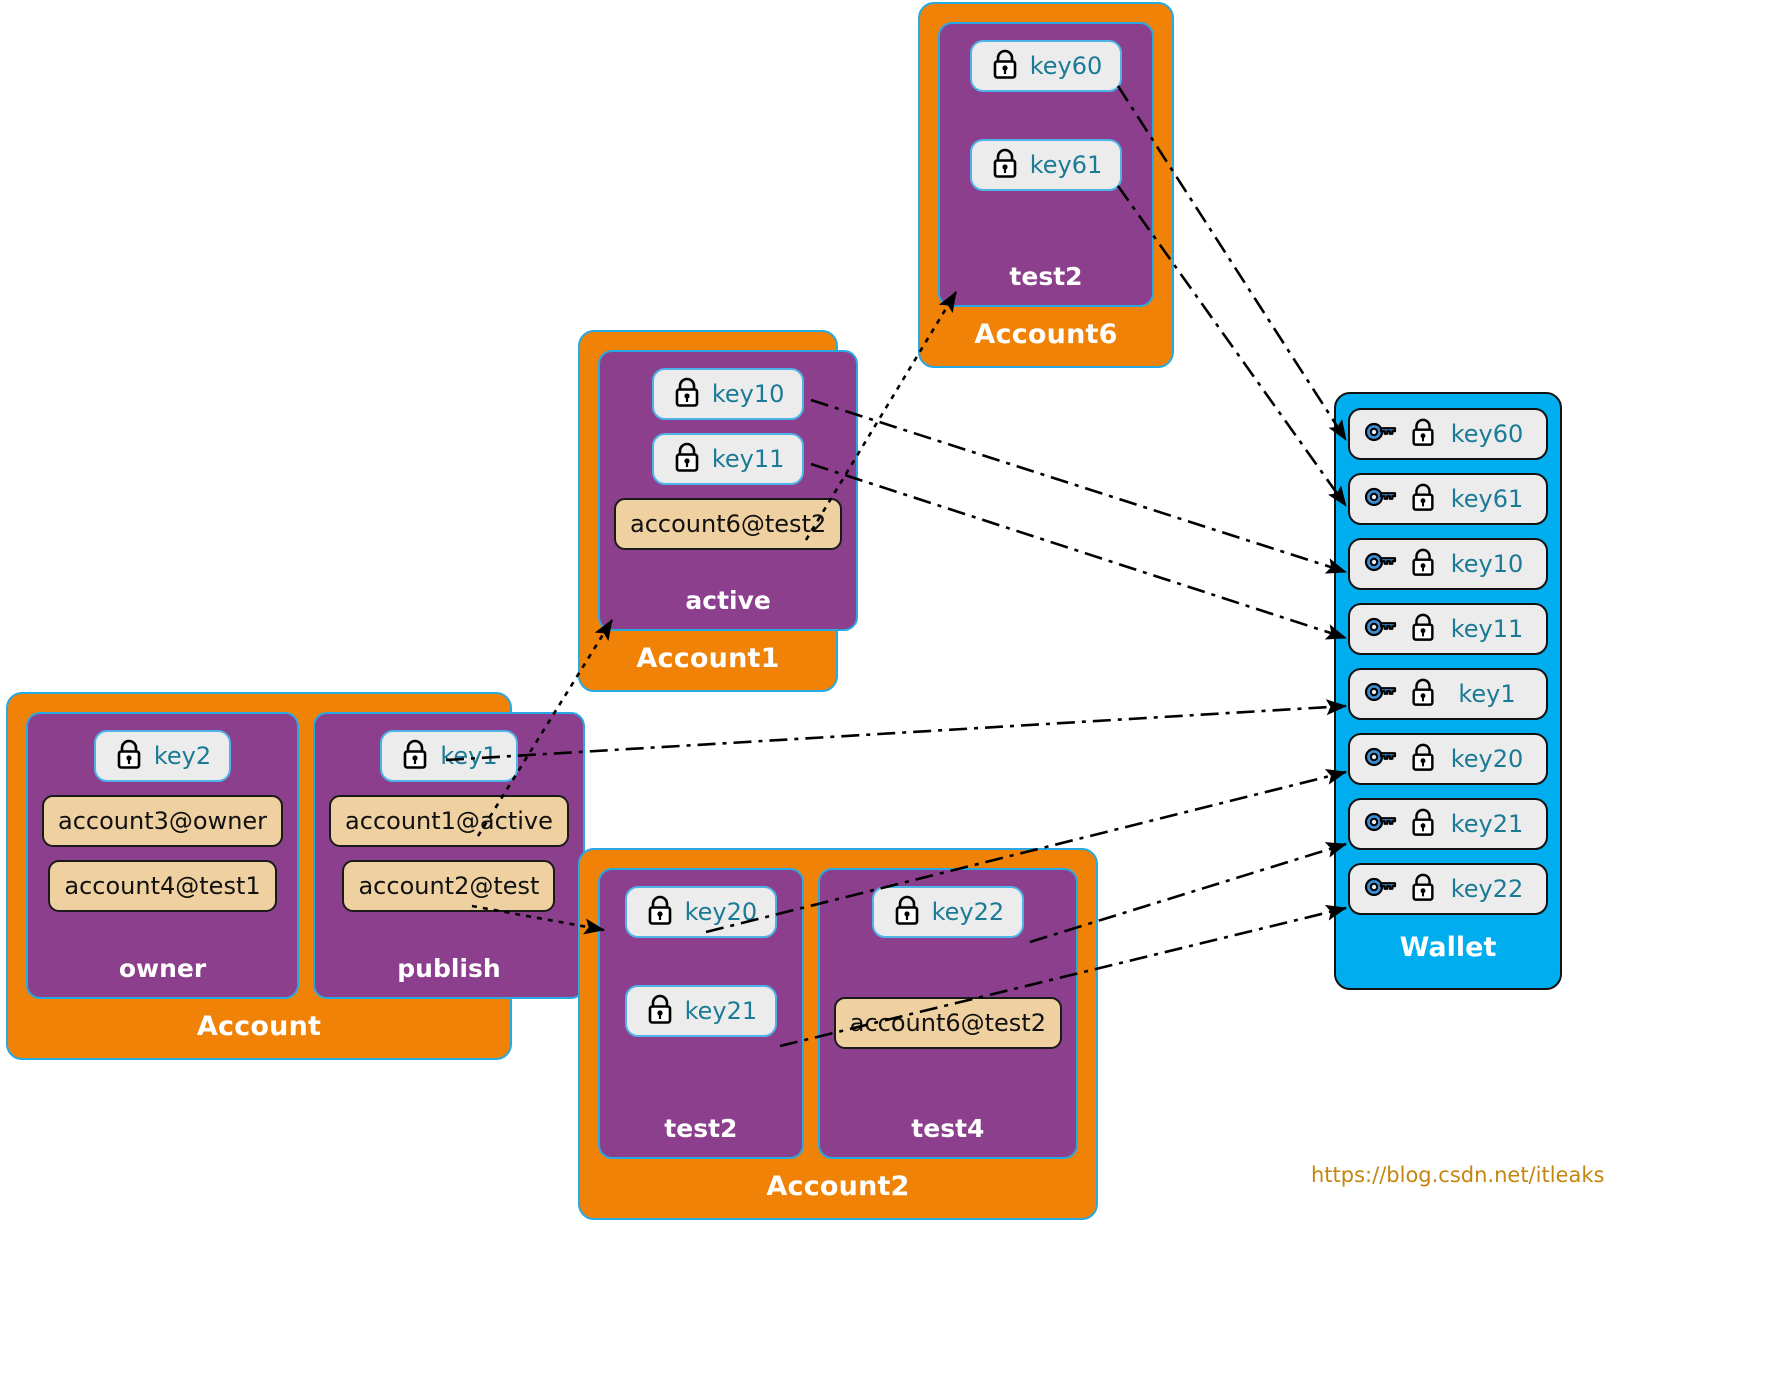 Image resolution: width=1770 pixels, height=1378 pixels. What do you see at coordinates (721, 912) in the screenshot?
I see `key-name: key20` at bounding box center [721, 912].